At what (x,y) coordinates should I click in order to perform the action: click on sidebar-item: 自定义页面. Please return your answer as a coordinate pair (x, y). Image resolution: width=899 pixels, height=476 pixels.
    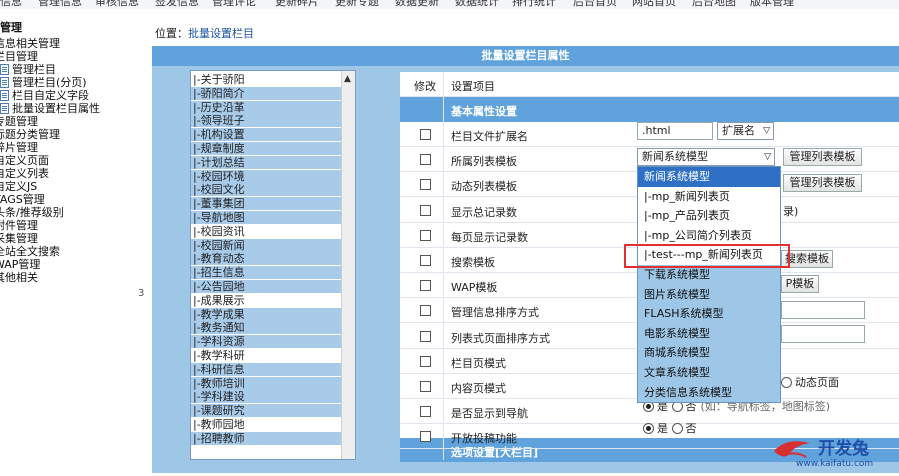
    Looking at the image, I should click on (24, 160).